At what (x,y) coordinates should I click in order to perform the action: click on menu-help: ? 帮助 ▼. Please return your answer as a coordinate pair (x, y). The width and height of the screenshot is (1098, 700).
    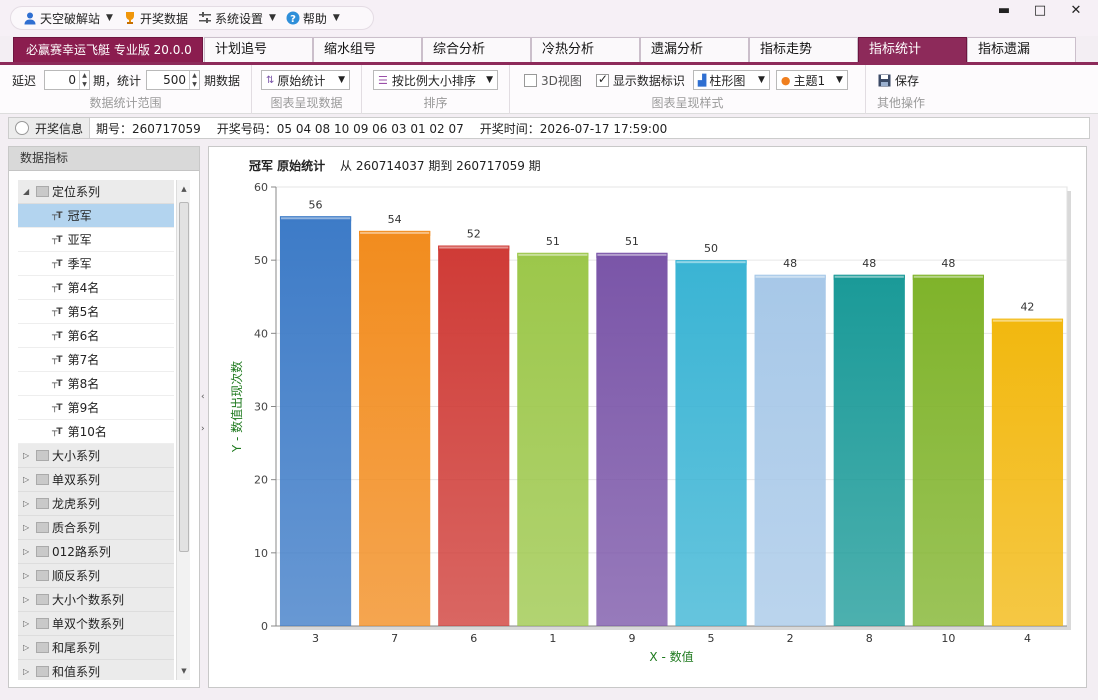
    Looking at the image, I should click on (313, 18).